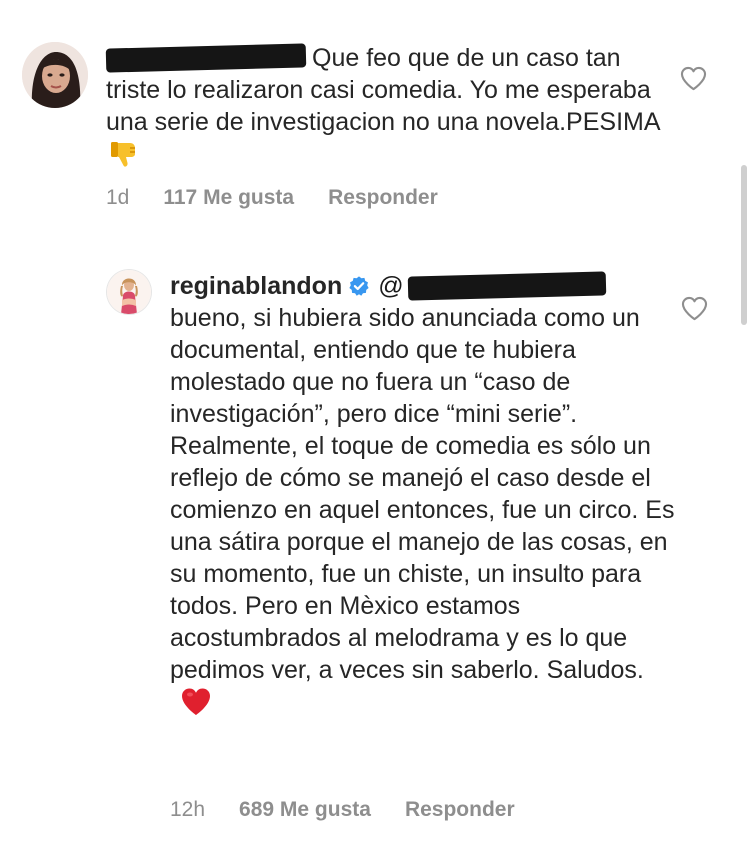  What do you see at coordinates (744, 245) in the screenshot?
I see `scrollbar` at bounding box center [744, 245].